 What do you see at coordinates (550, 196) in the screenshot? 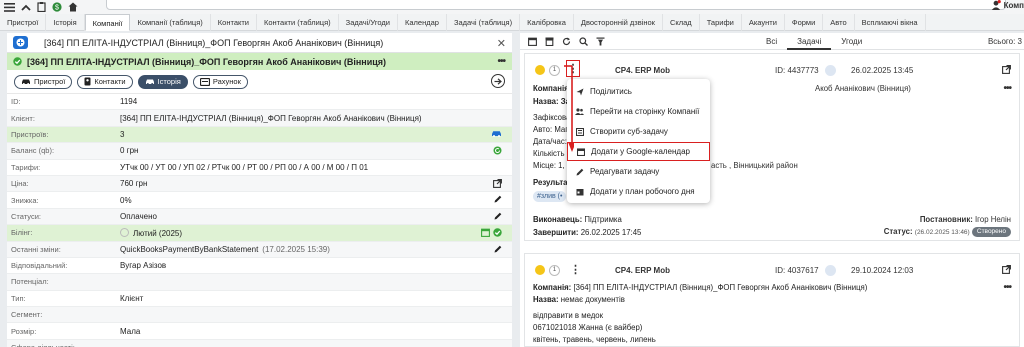
I see `hashtag-badge: #злив (•` at bounding box center [550, 196].